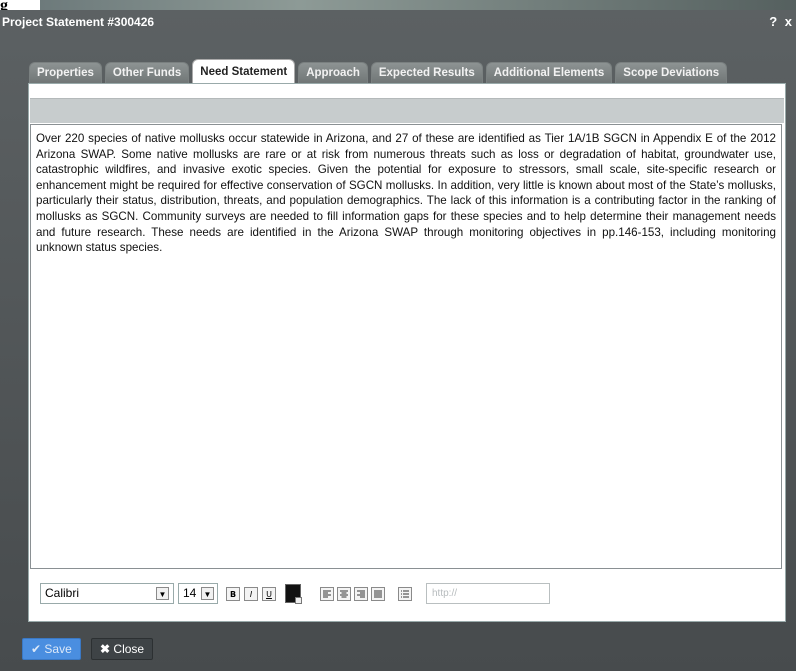 Image resolution: width=796 pixels, height=671 pixels. I want to click on title-icons: ? x, so click(778, 21).